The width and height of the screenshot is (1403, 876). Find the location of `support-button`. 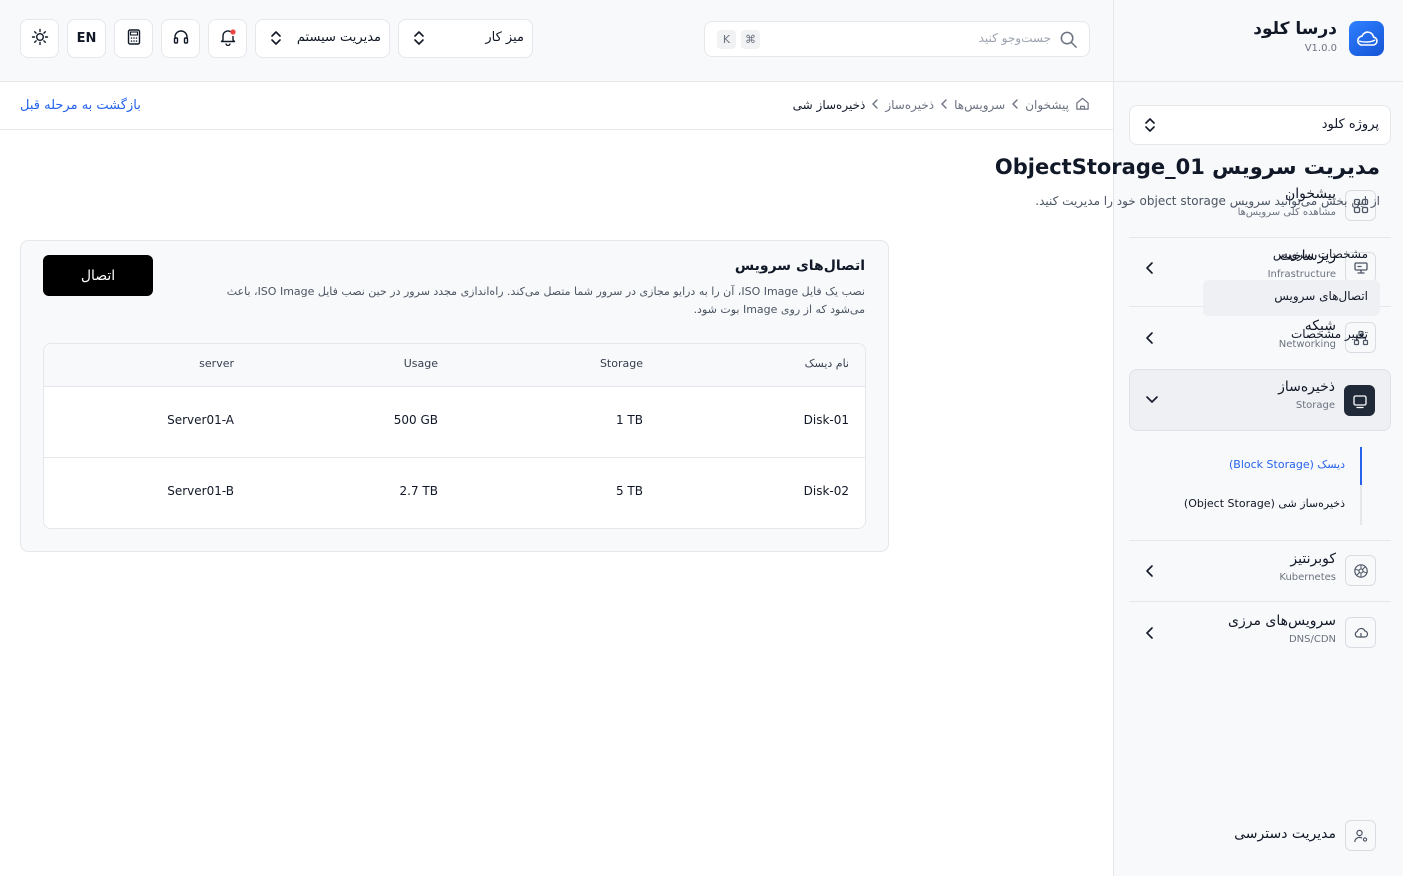

support-button is located at coordinates (180, 38).